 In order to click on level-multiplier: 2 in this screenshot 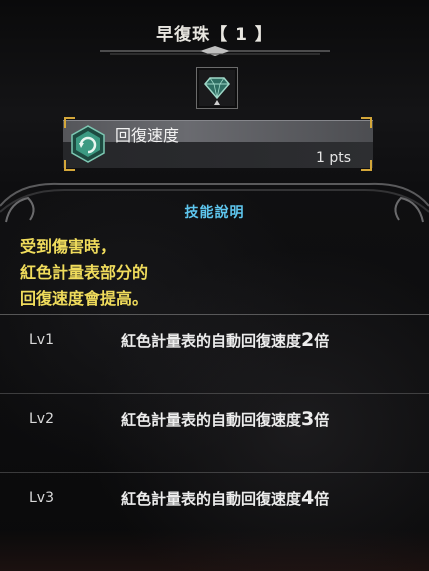, I will do `click(308, 340)`.